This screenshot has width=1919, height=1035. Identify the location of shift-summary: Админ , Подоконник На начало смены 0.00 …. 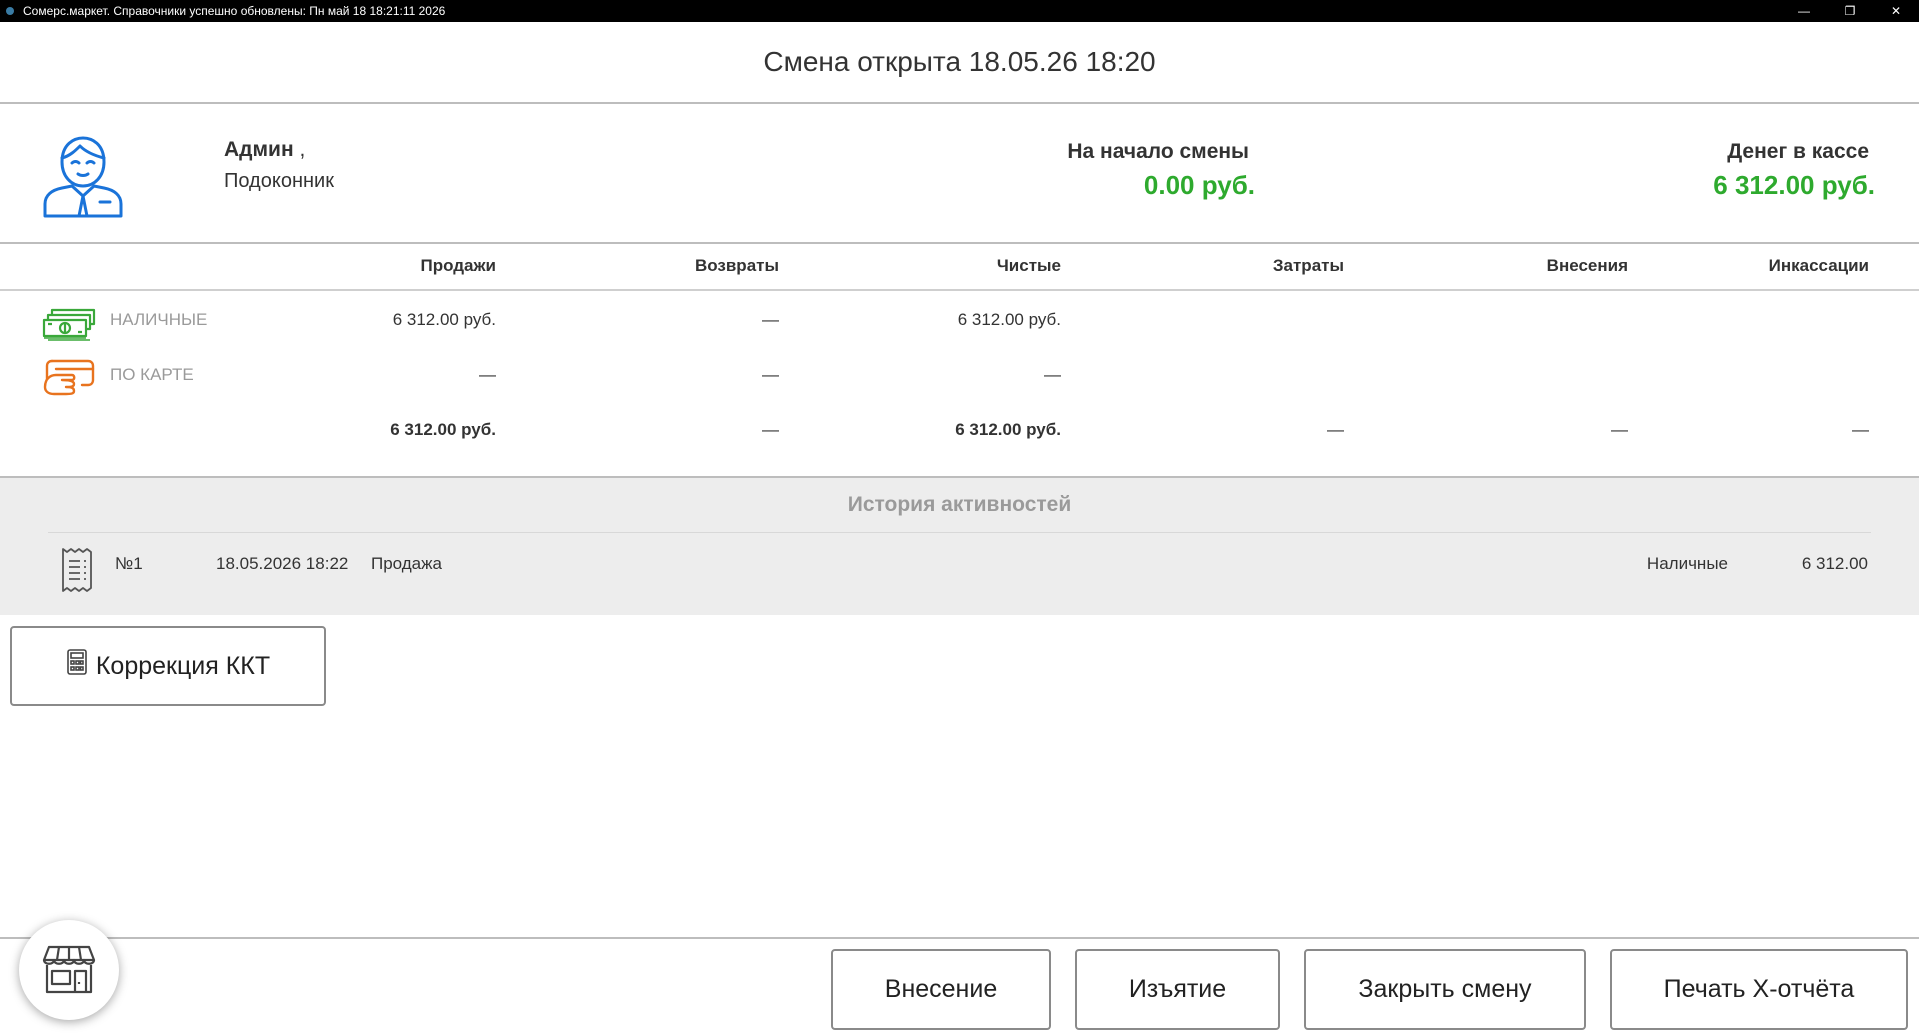
(959, 174).